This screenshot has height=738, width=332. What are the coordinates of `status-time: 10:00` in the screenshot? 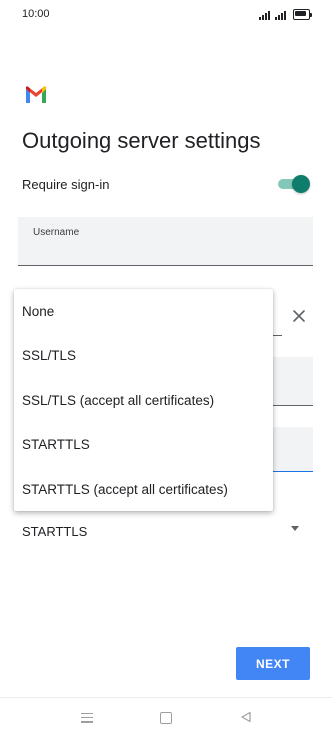 It's located at (36, 14).